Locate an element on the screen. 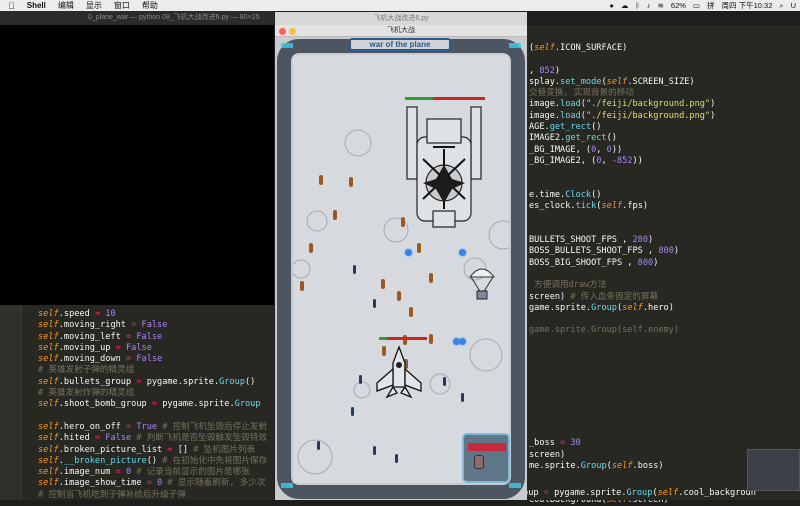 This screenshot has height=506, width=800. menu-clock: 周四 下午10:32 is located at coordinates (747, 5).